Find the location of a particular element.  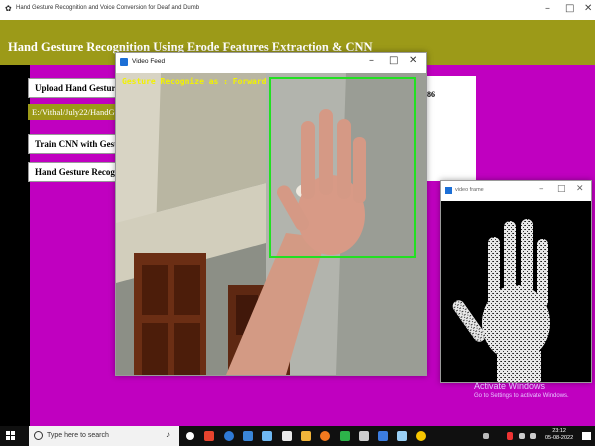

people-icon is located at coordinates (486, 436).